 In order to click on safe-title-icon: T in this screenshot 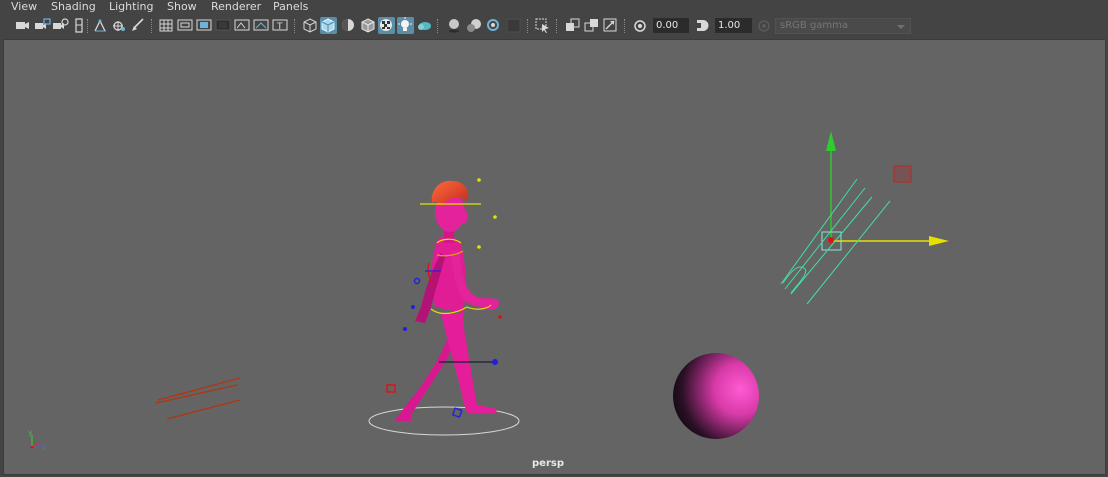, I will do `click(280, 25)`.